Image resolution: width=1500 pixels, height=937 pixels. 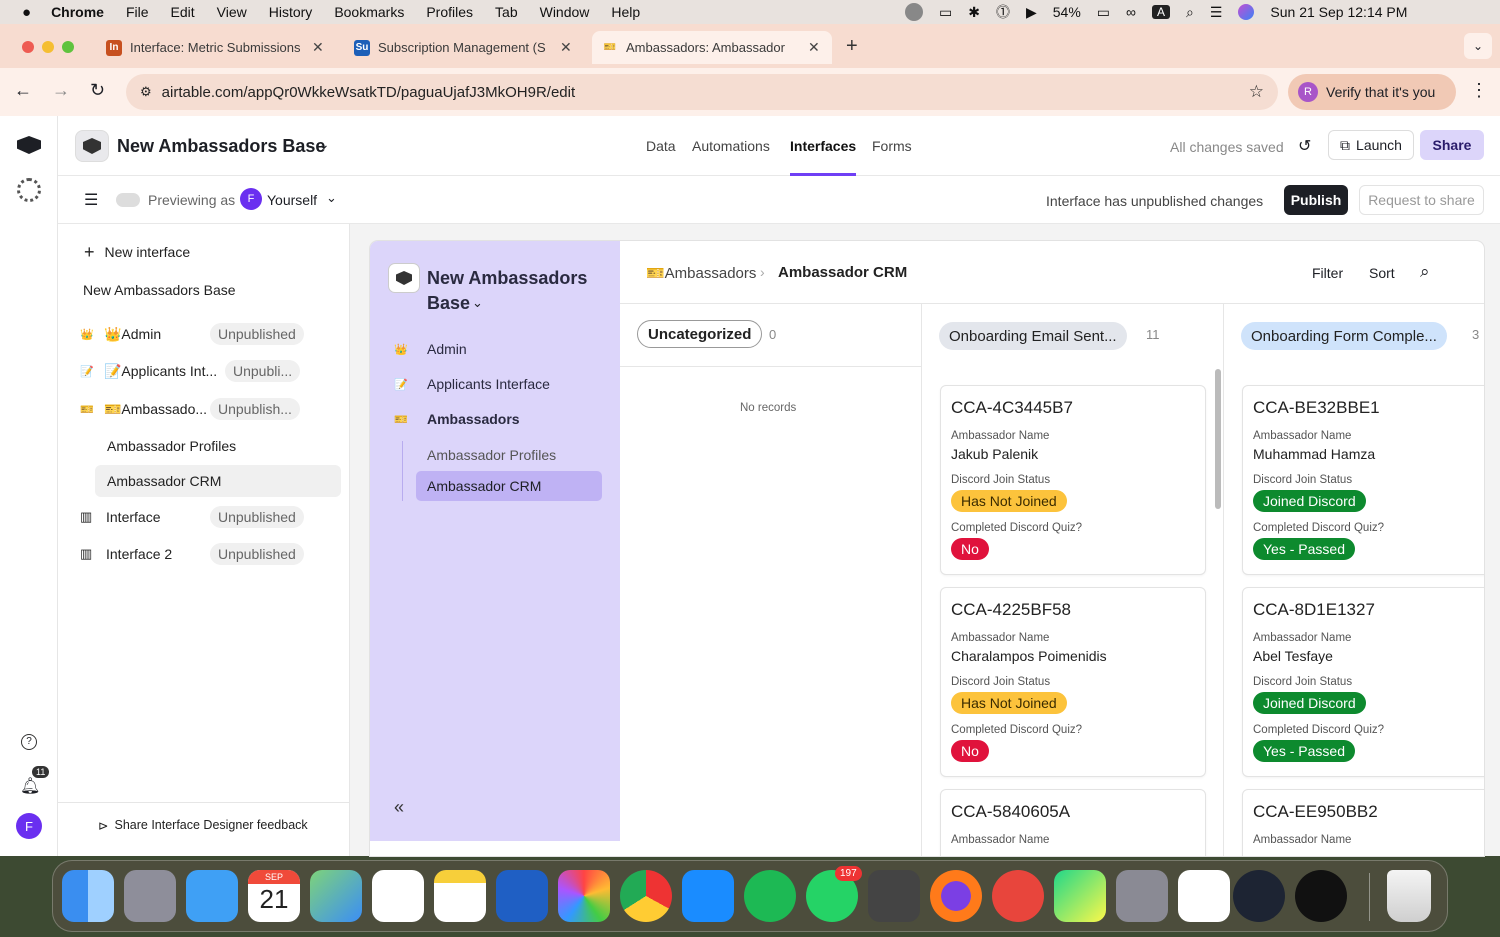 What do you see at coordinates (137, 252) in the screenshot?
I see `new-interface-button: + New interface` at bounding box center [137, 252].